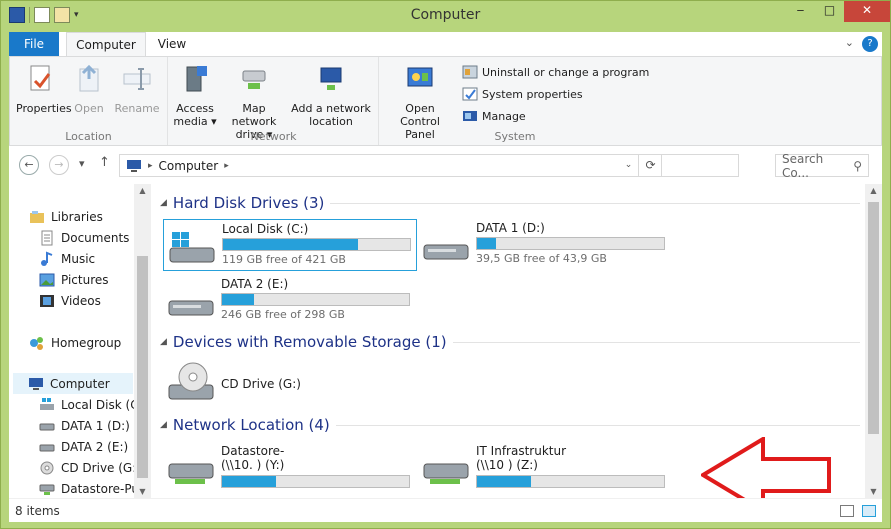 This screenshot has height=529, width=891. What do you see at coordinates (137, 79) in the screenshot?
I see `rename-icon` at bounding box center [137, 79].